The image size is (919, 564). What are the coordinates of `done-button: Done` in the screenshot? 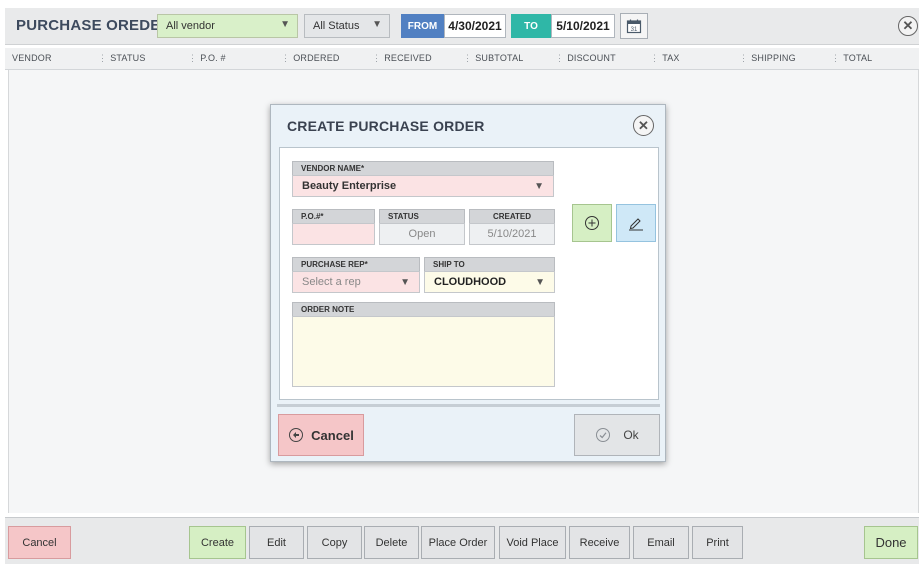 It's located at (891, 542).